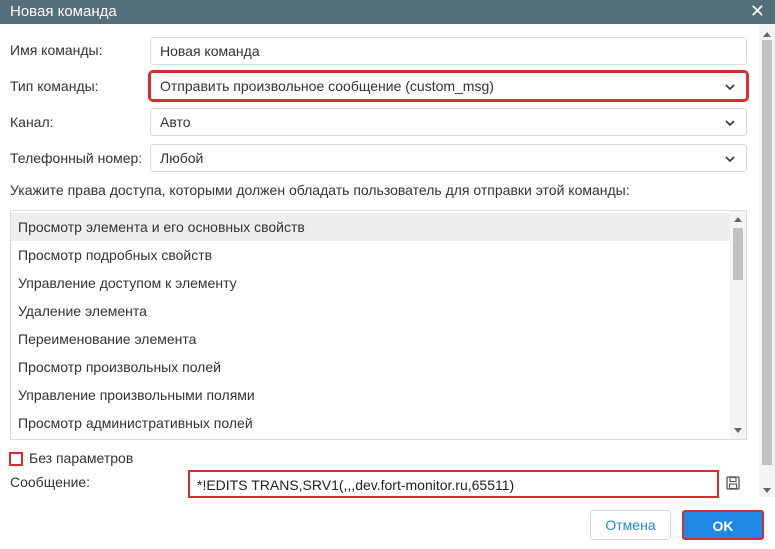 The image size is (775, 549). What do you see at coordinates (81, 458) in the screenshot?
I see `no-params-label: Без параметров` at bounding box center [81, 458].